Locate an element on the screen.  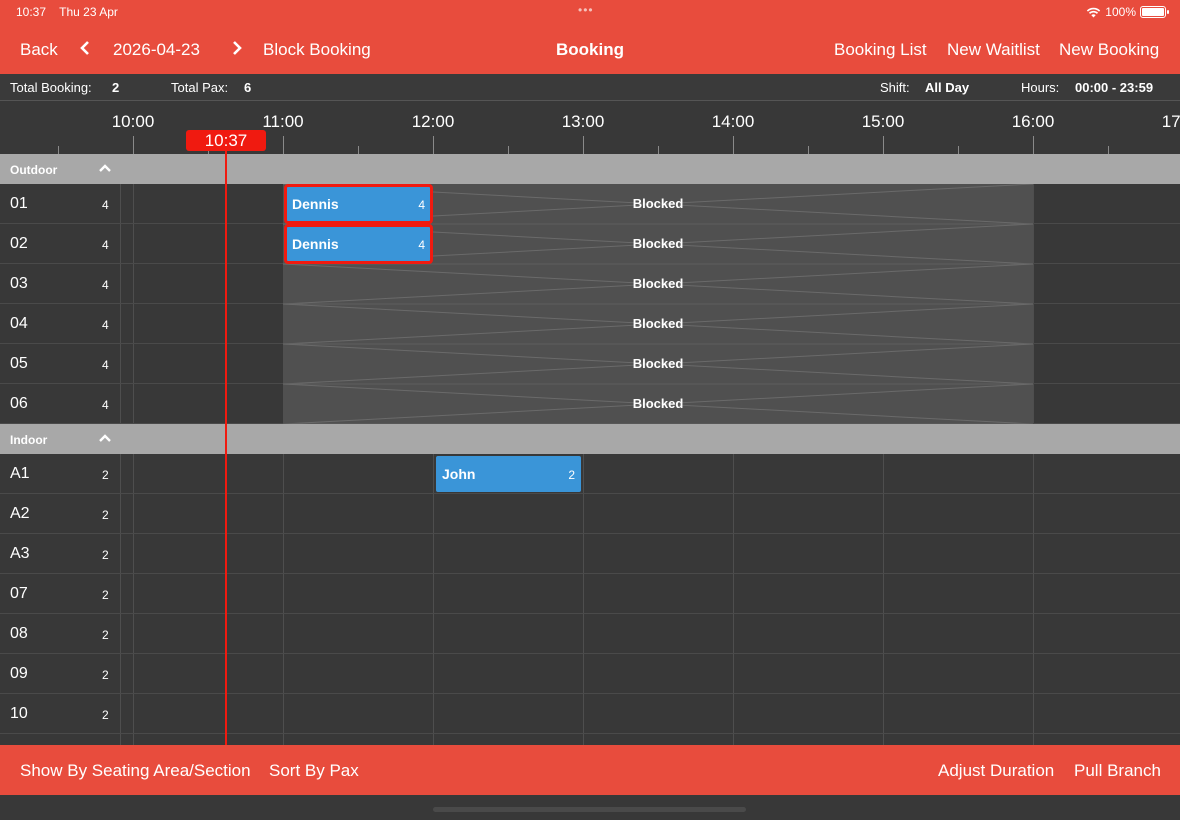
table-row: A1 2 is located at coordinates (590, 474).